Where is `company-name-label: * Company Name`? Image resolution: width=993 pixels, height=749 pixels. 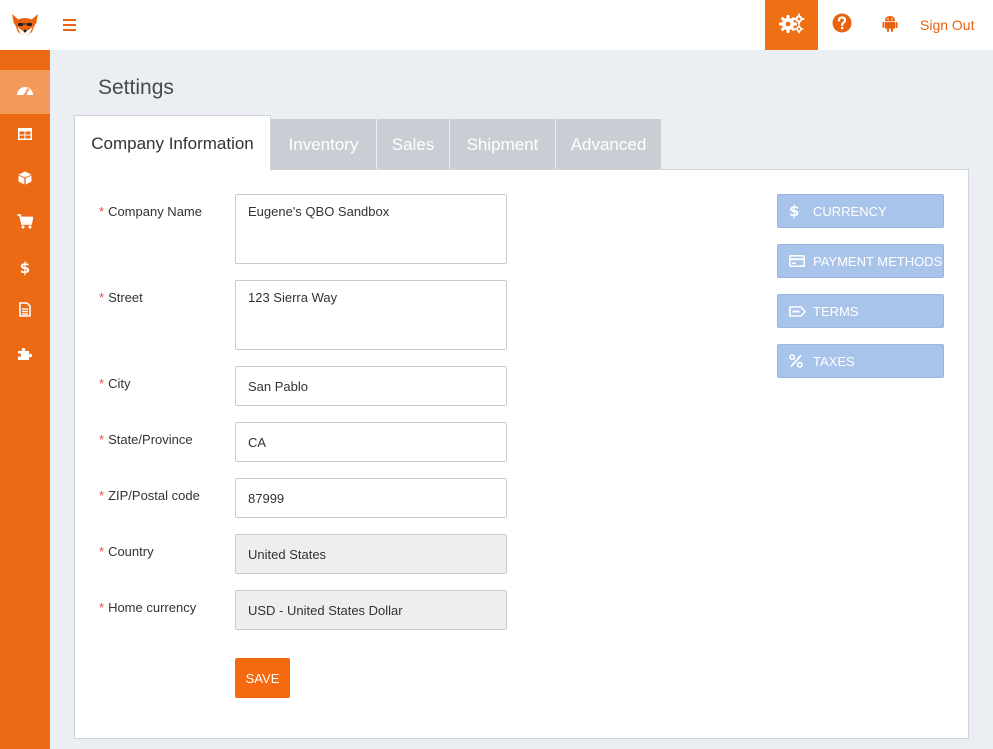 company-name-label: * Company Name is located at coordinates (150, 211).